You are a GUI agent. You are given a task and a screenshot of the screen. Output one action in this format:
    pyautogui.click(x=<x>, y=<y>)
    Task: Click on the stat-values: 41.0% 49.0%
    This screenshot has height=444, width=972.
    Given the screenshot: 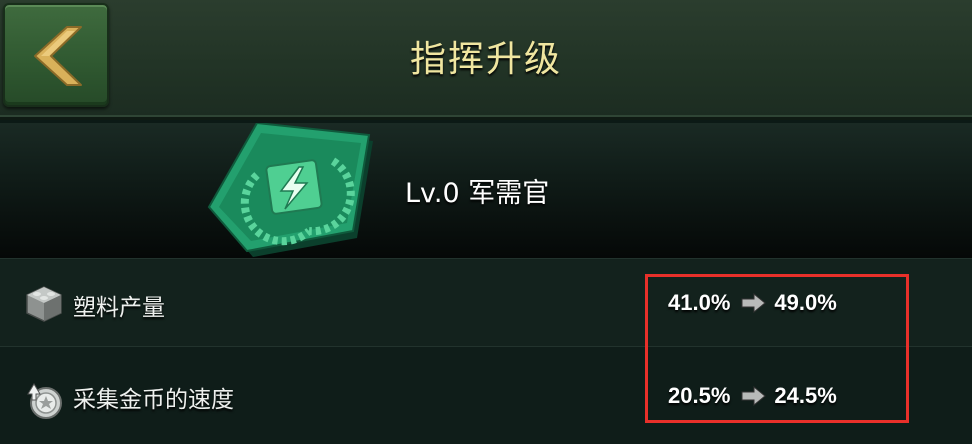 What is the action you would take?
    pyautogui.click(x=752, y=303)
    